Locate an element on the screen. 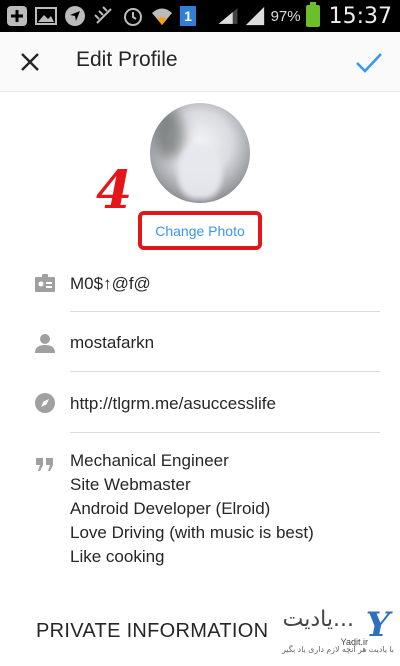 The width and height of the screenshot is (400, 666). battery-percent: 97% is located at coordinates (285, 16).